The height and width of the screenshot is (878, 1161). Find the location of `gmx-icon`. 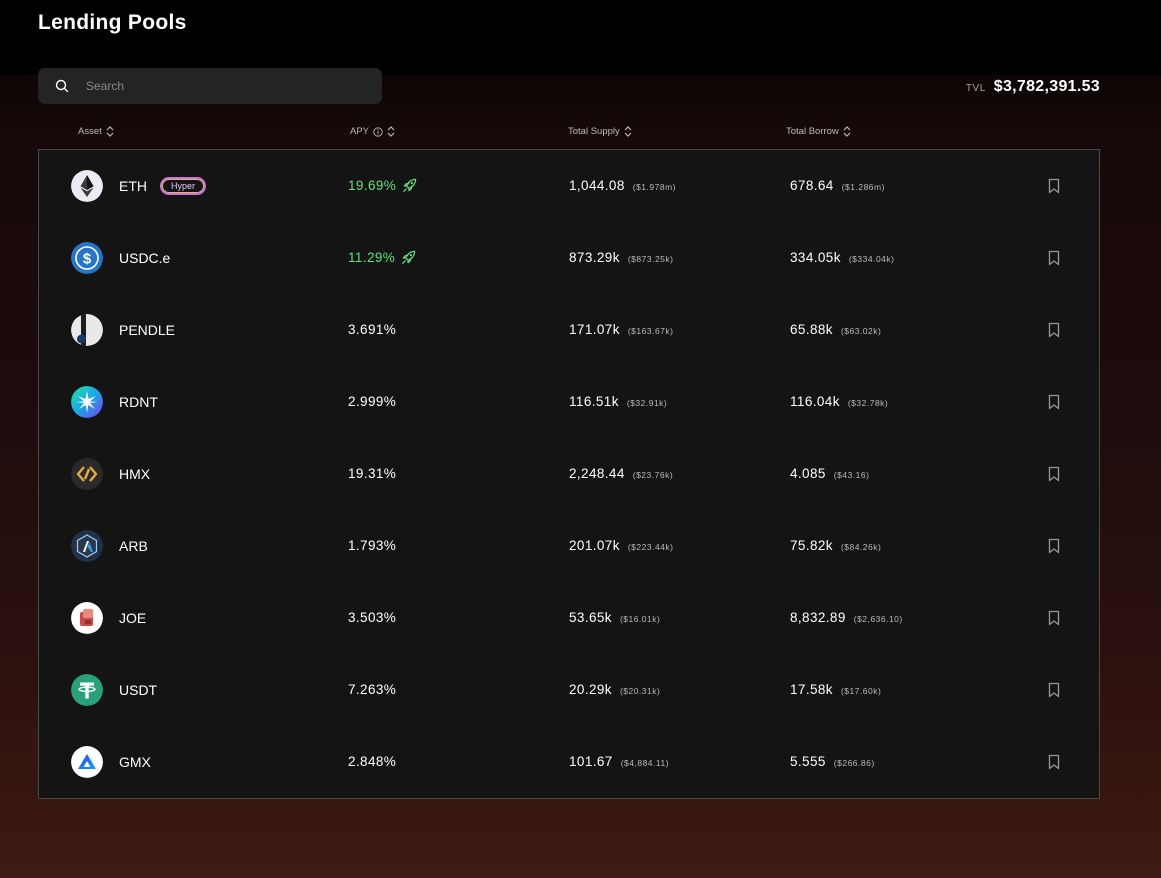

gmx-icon is located at coordinates (87, 762).